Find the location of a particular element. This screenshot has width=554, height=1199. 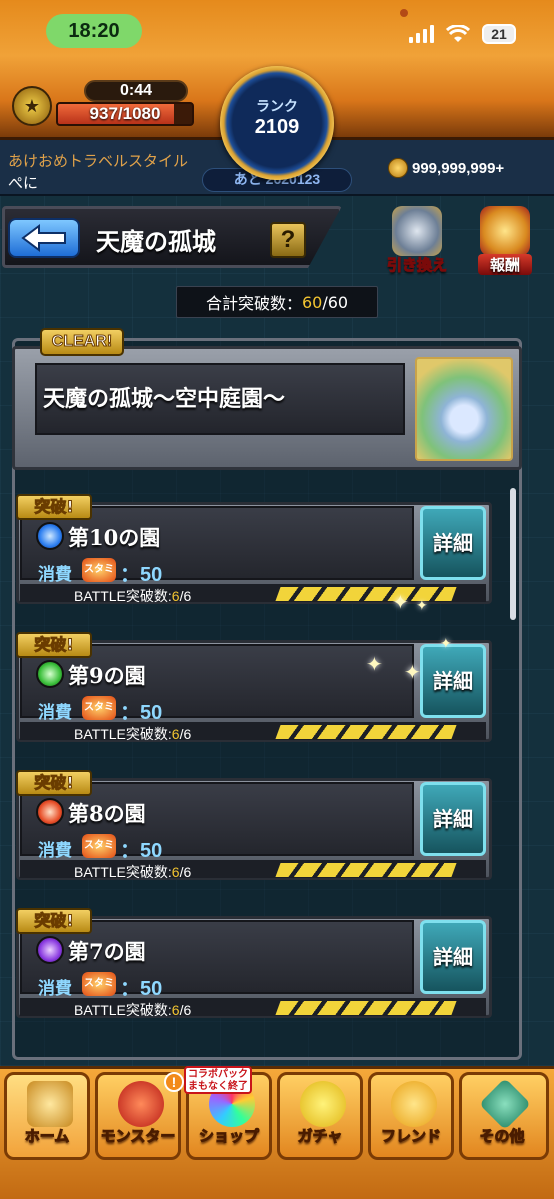

exchange-button: 引き換え is located at coordinates (417, 241).